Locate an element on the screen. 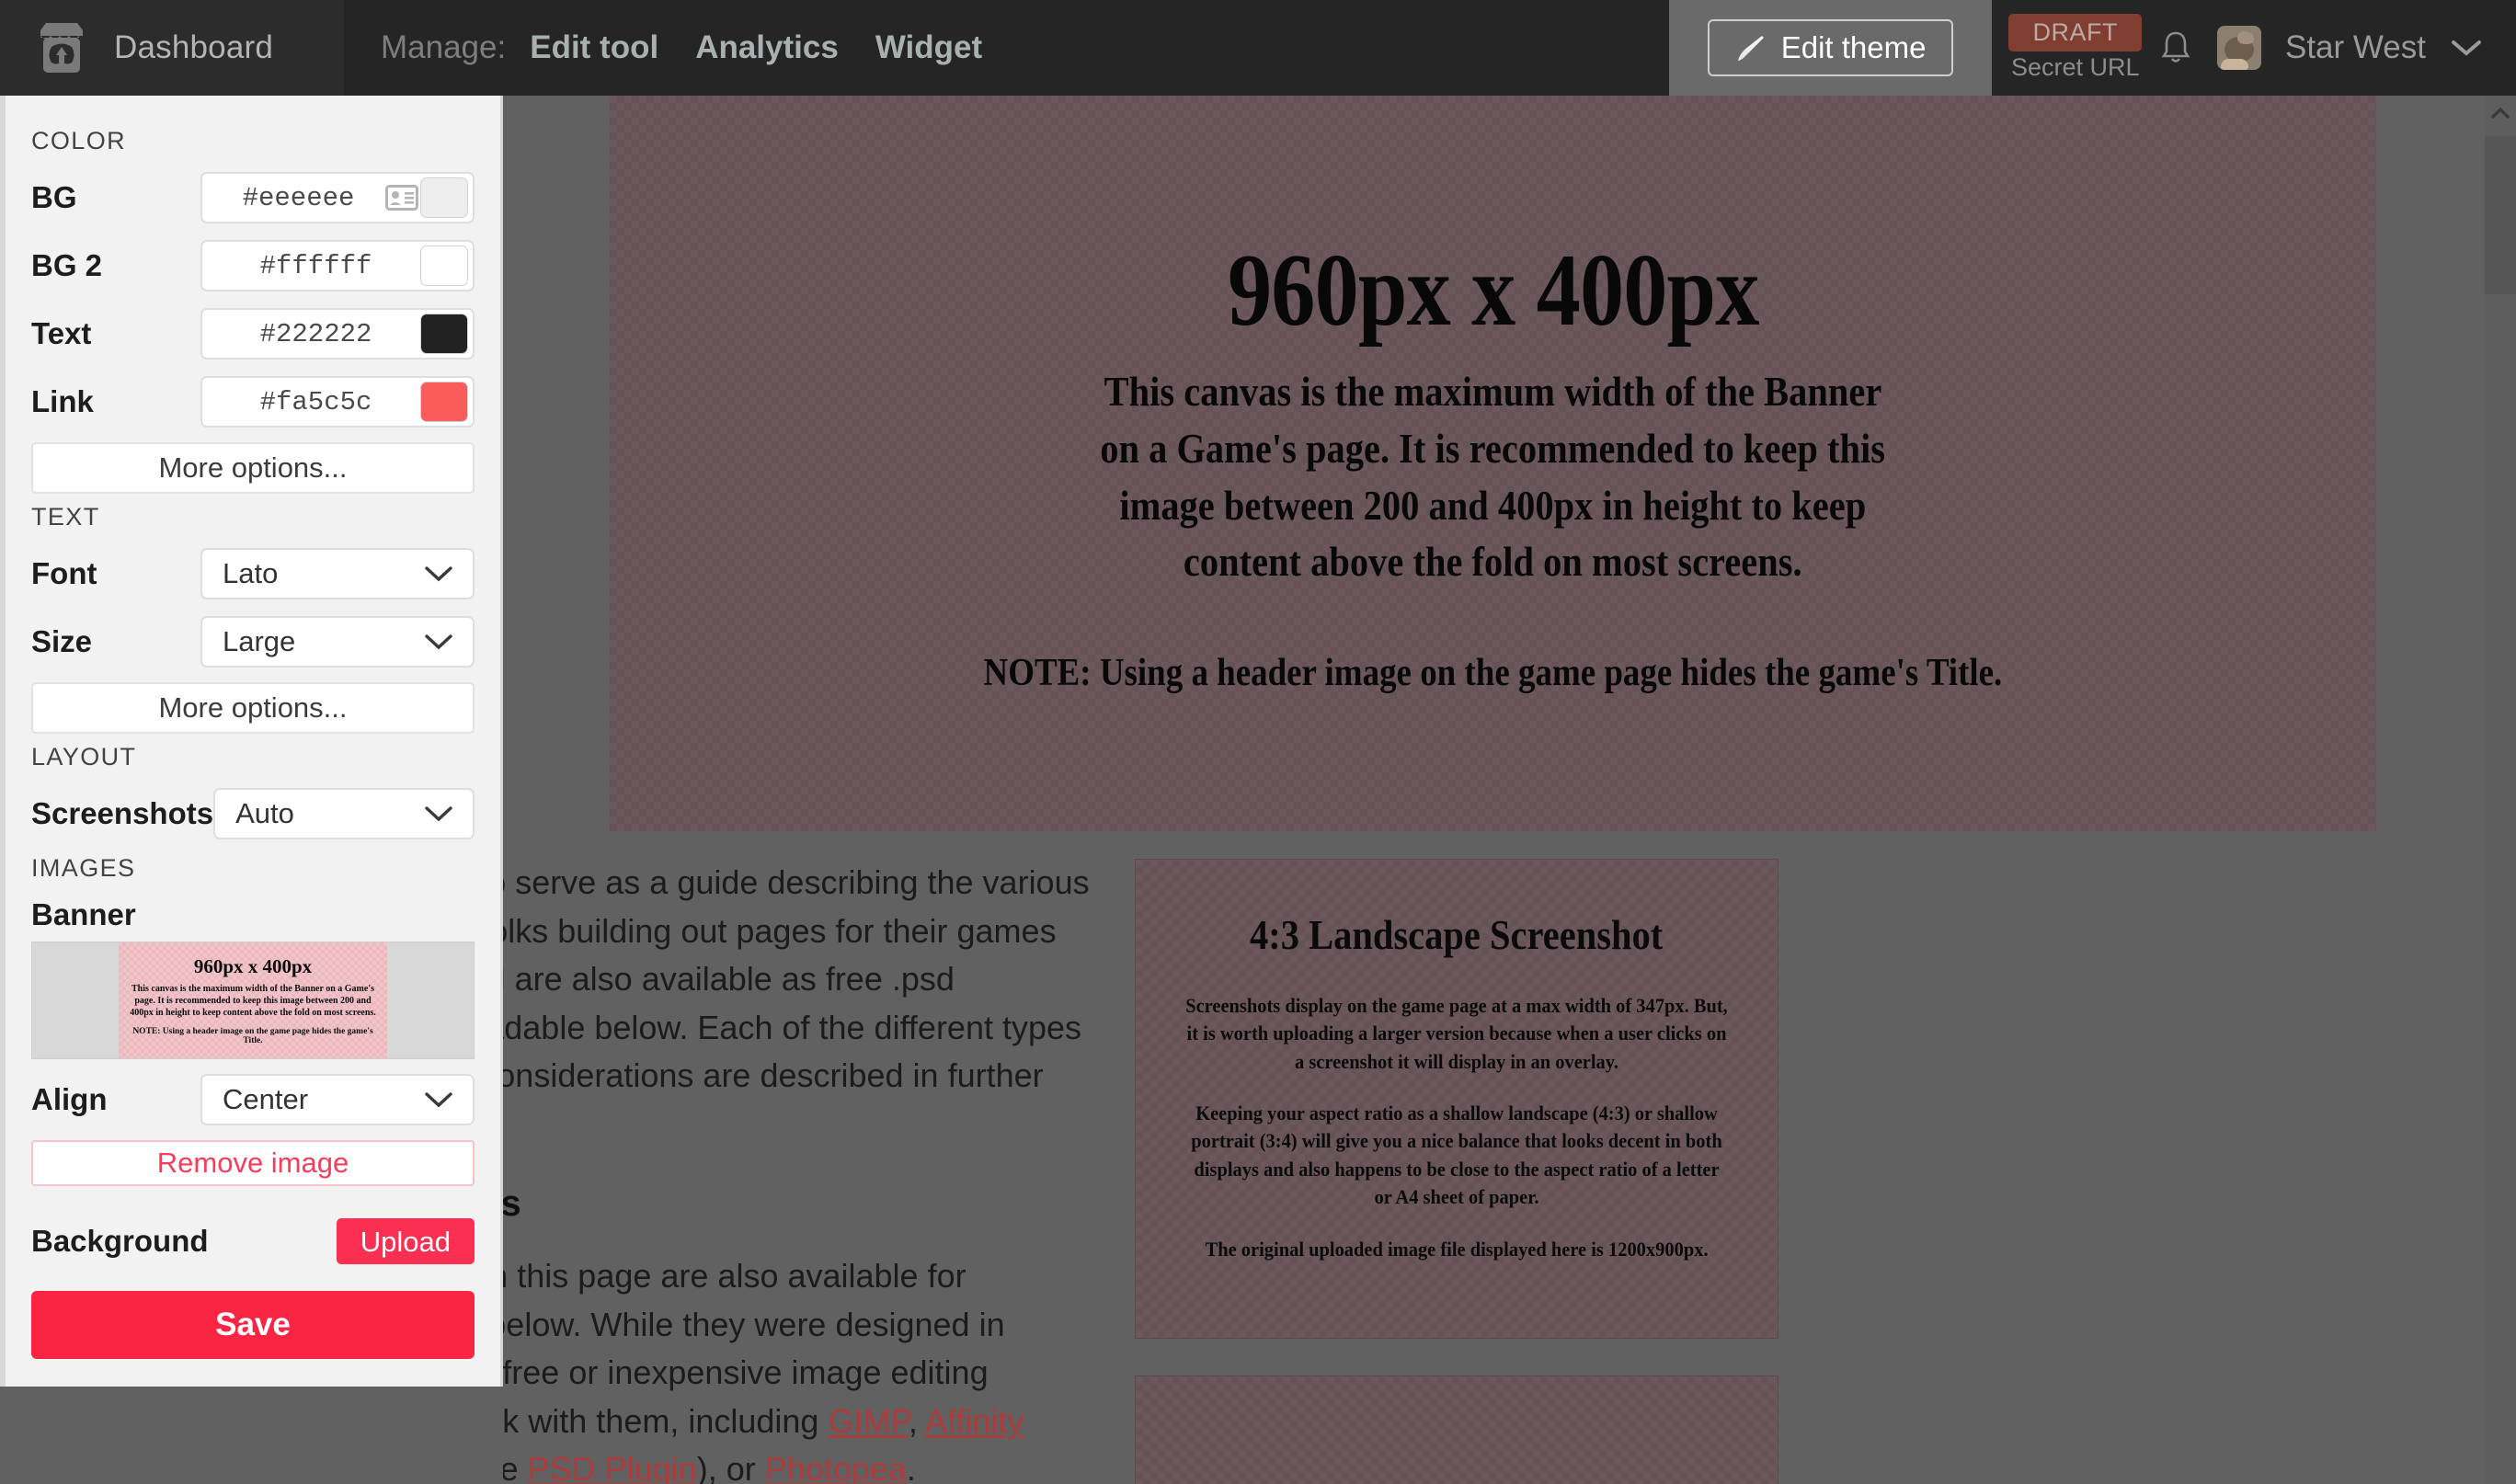  layout-row-screenshots: Screenshots Auto is located at coordinates (253, 813).